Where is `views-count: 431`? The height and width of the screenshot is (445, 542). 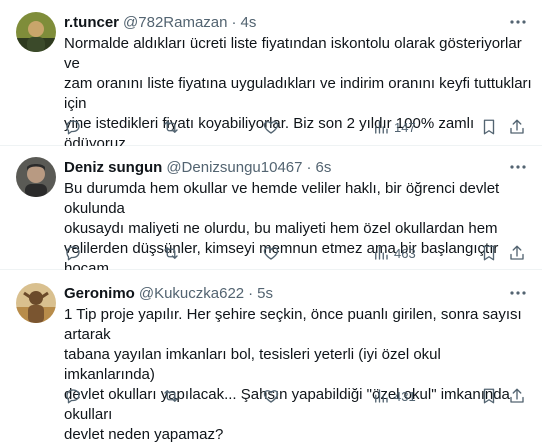
views-count: 431 is located at coordinates (405, 396).